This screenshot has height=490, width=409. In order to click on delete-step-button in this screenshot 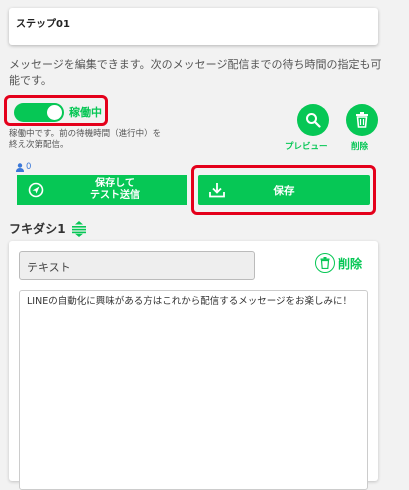, I will do `click(362, 120)`.